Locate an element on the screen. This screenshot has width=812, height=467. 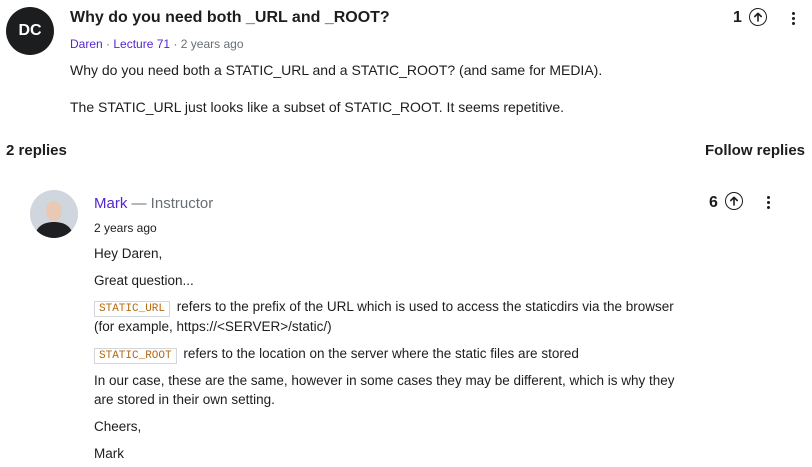
lecture-link: Lecture 71 is located at coordinates (141, 44).